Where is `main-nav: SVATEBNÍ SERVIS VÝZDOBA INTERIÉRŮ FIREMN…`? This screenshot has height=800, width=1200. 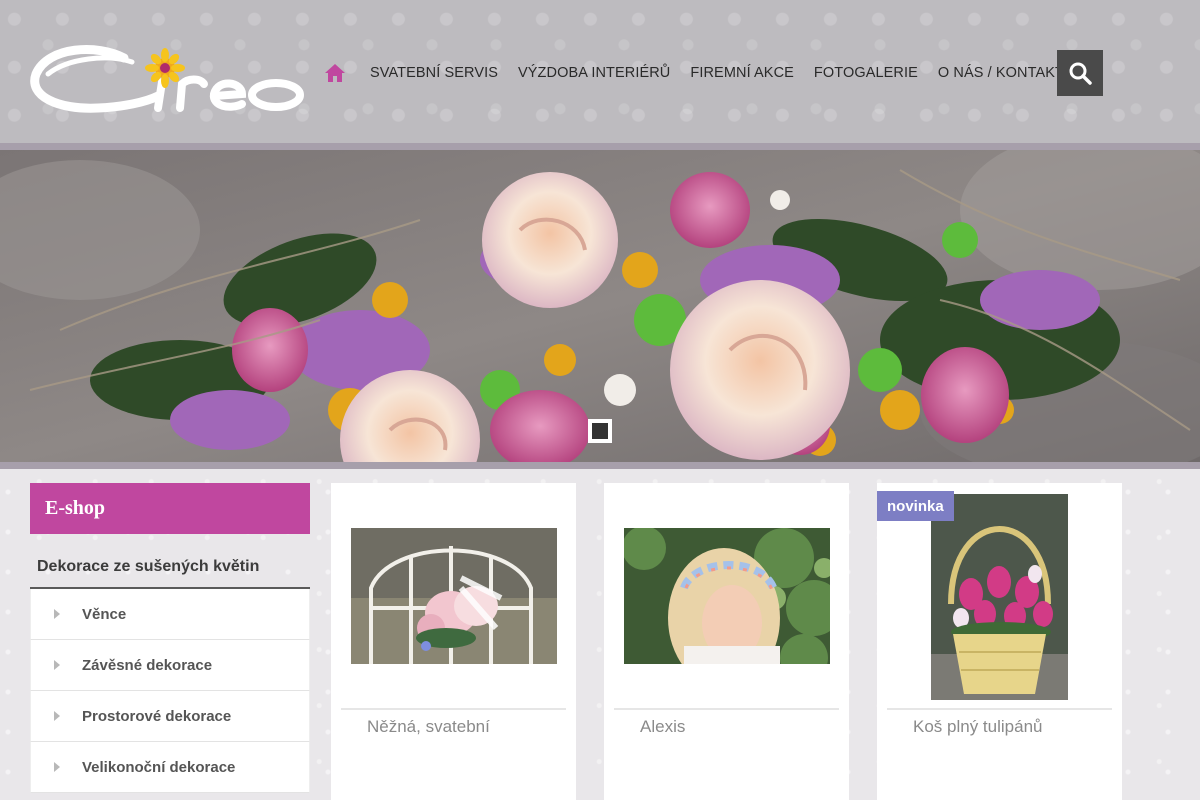
main-nav: SVATEBNÍ SERVIS VÝZDOBA INTERIÉRŮ FIREMN… is located at coordinates (693, 73).